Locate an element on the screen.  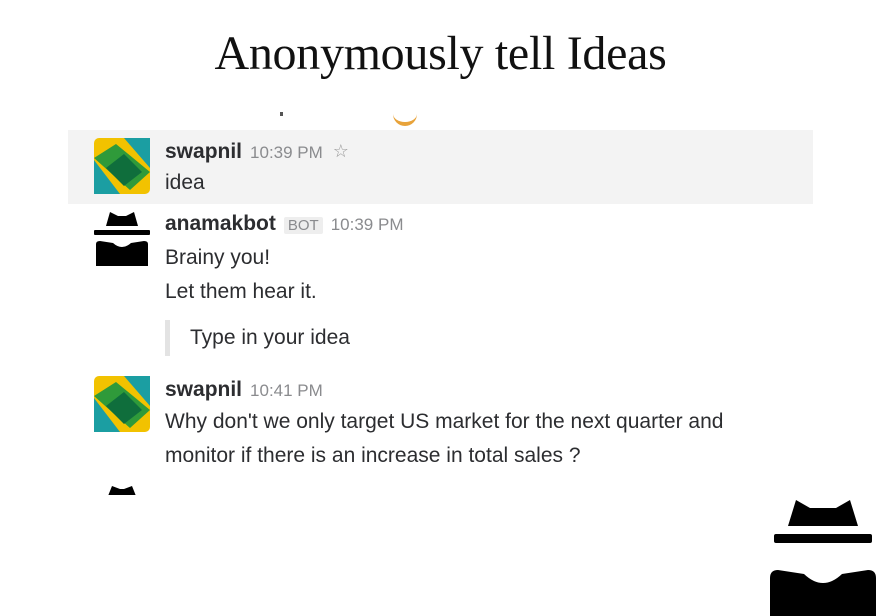
message: swapnil 10:39 PM ☆ idea is located at coordinates (440, 167).